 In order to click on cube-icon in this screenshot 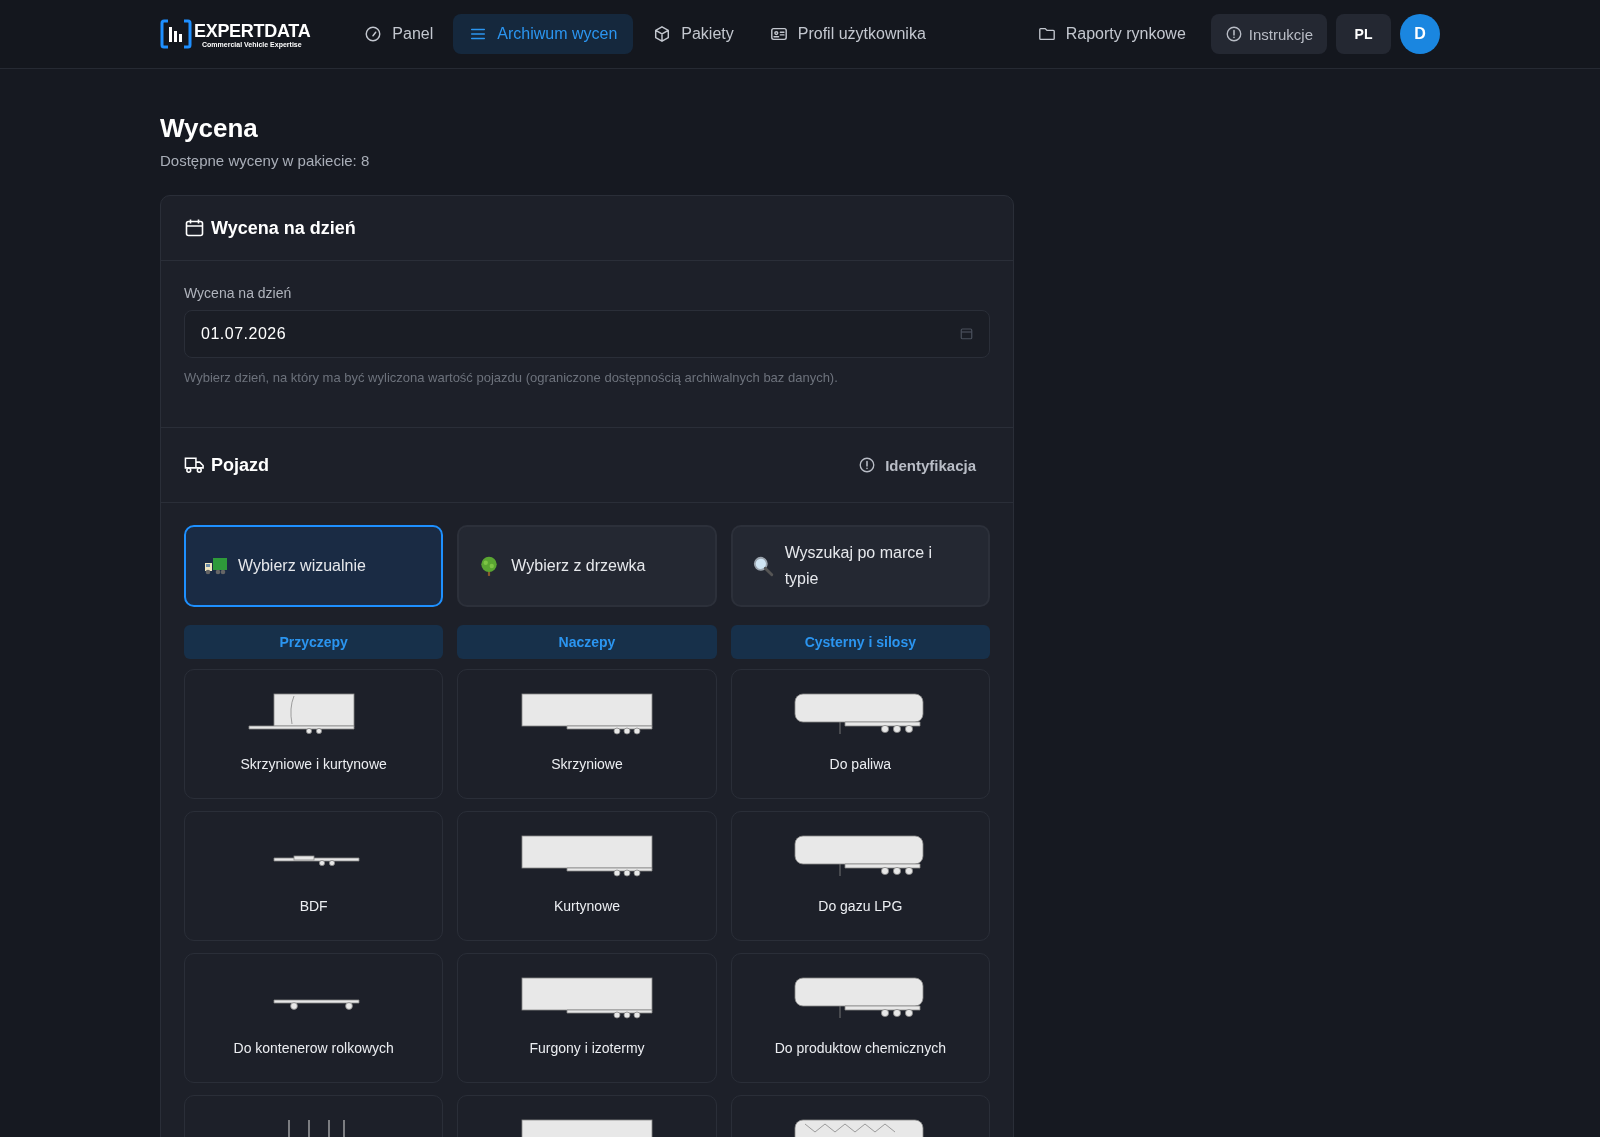, I will do `click(662, 34)`.